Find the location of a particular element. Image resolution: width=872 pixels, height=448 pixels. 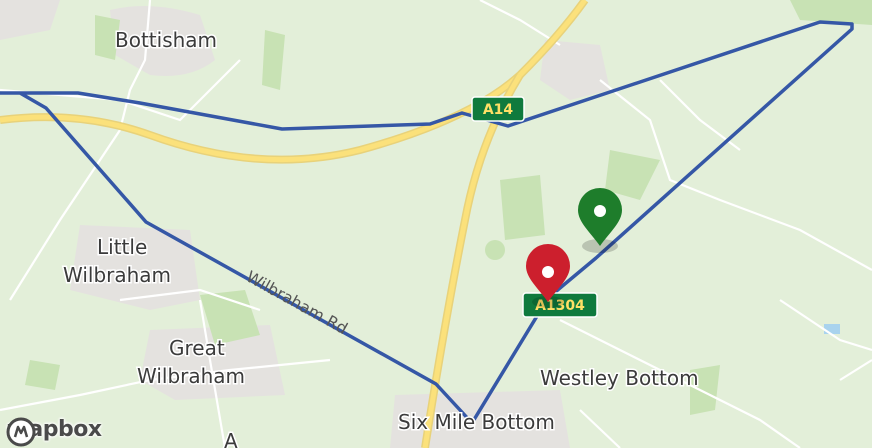

place-great-wilbraham-line2: Wilbraham is located at coordinates (191, 376).